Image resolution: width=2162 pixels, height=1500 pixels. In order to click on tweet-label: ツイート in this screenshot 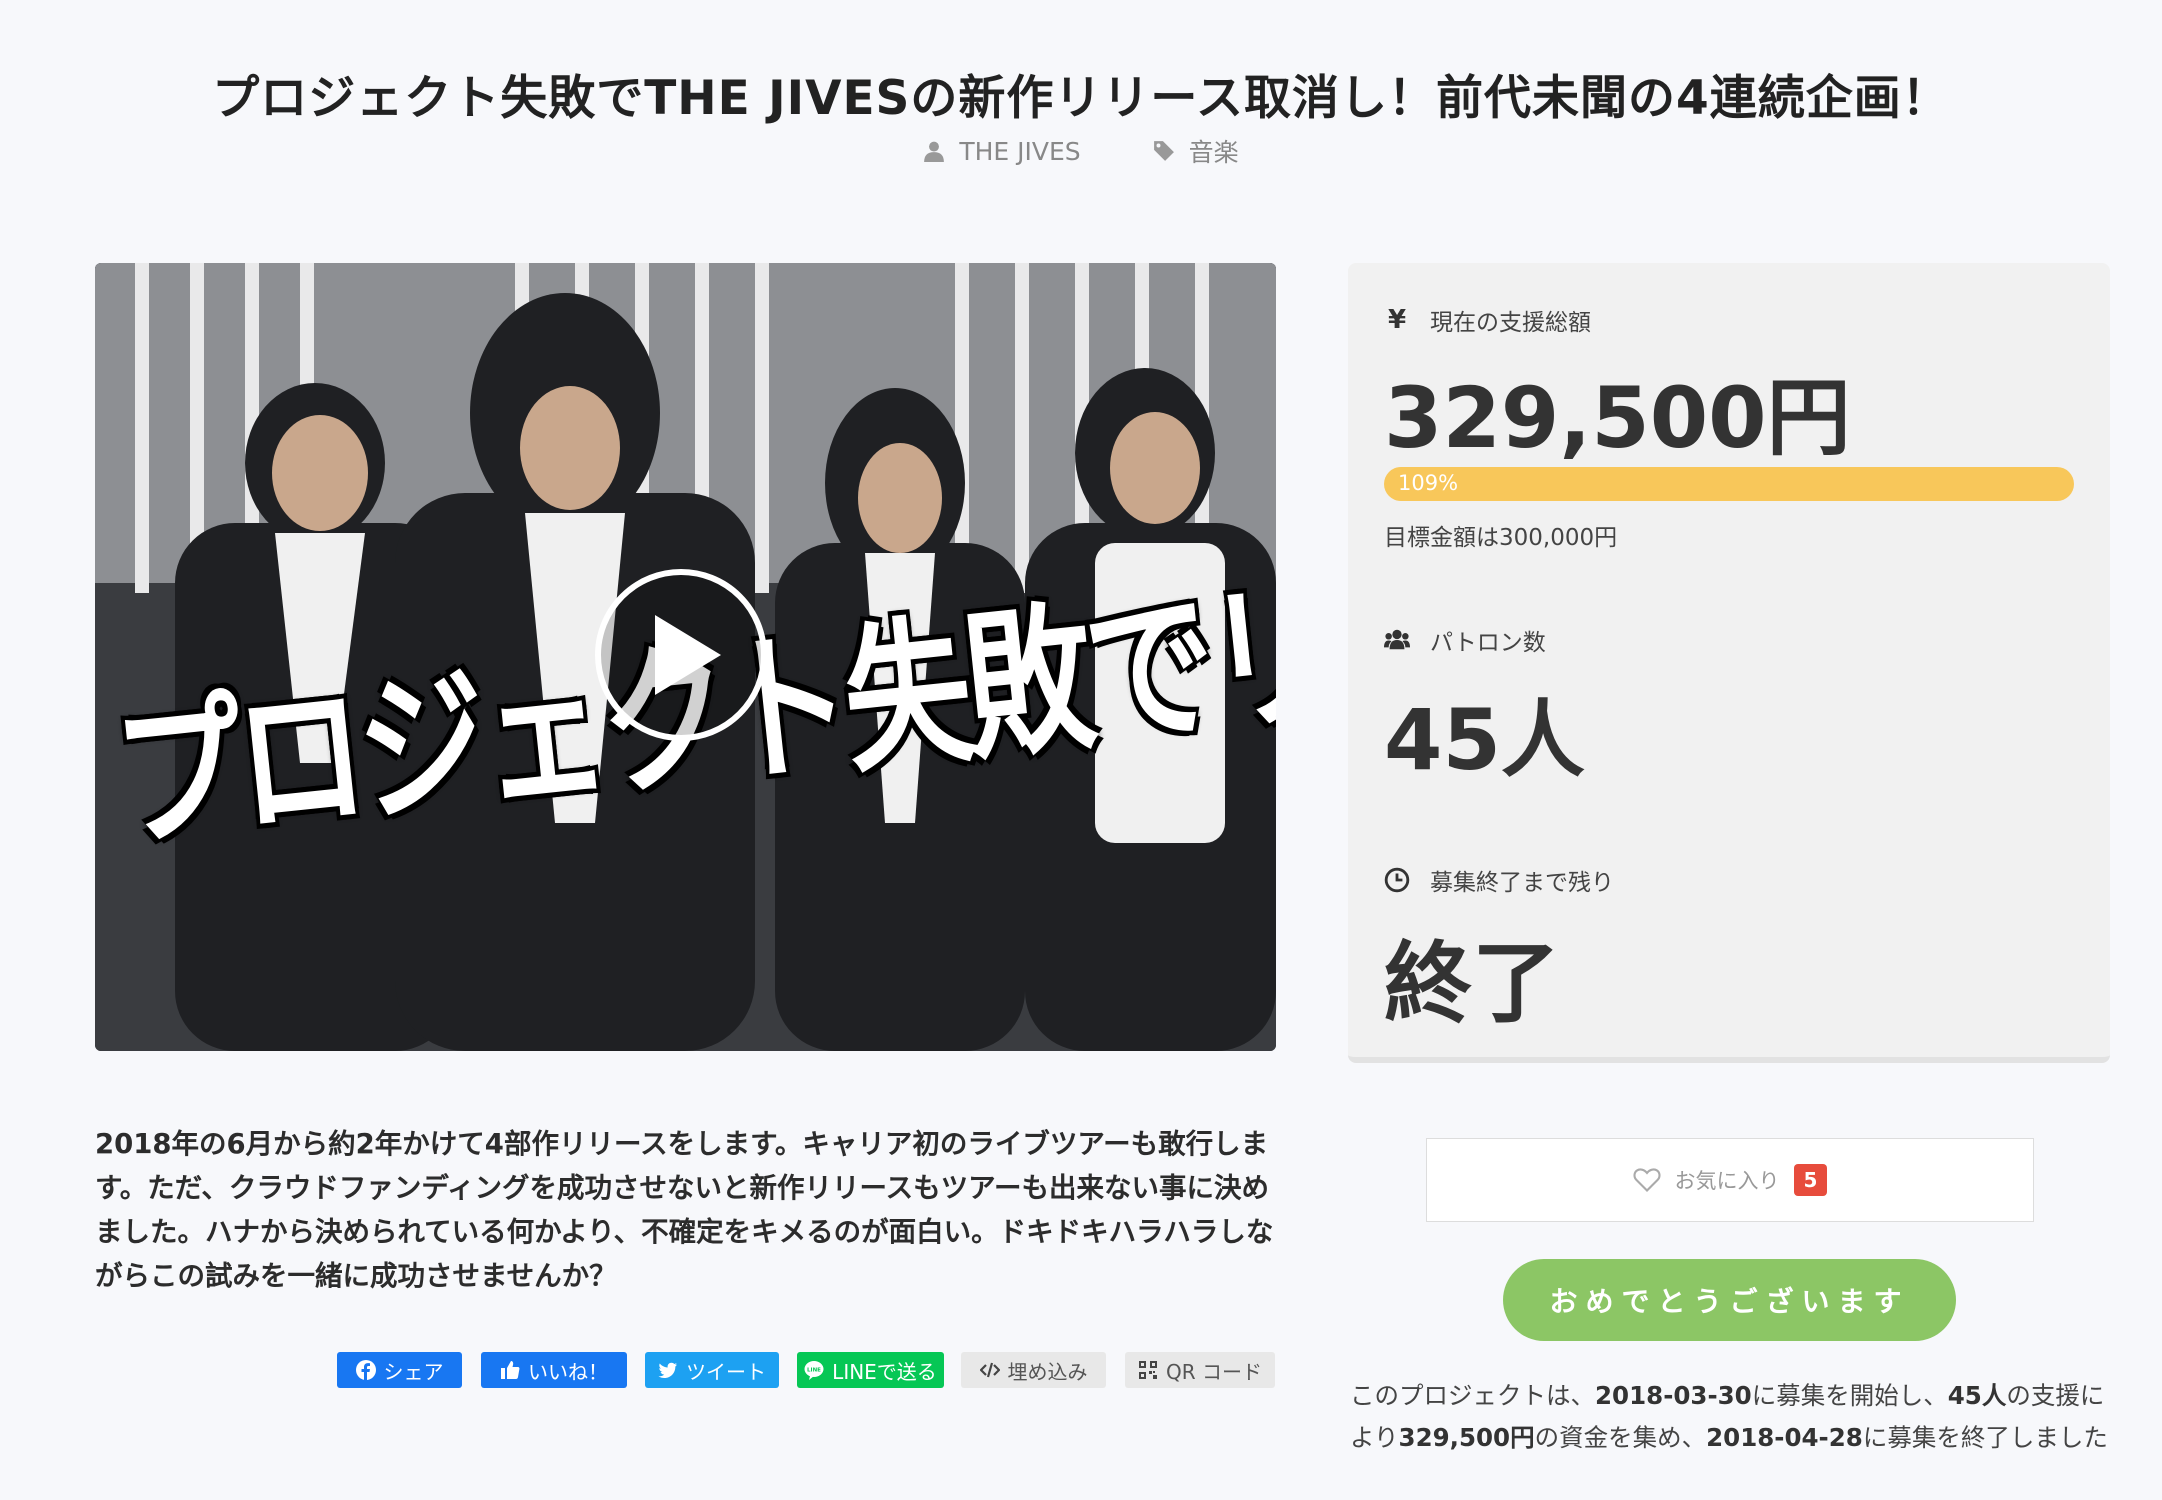, I will do `click(726, 1371)`.